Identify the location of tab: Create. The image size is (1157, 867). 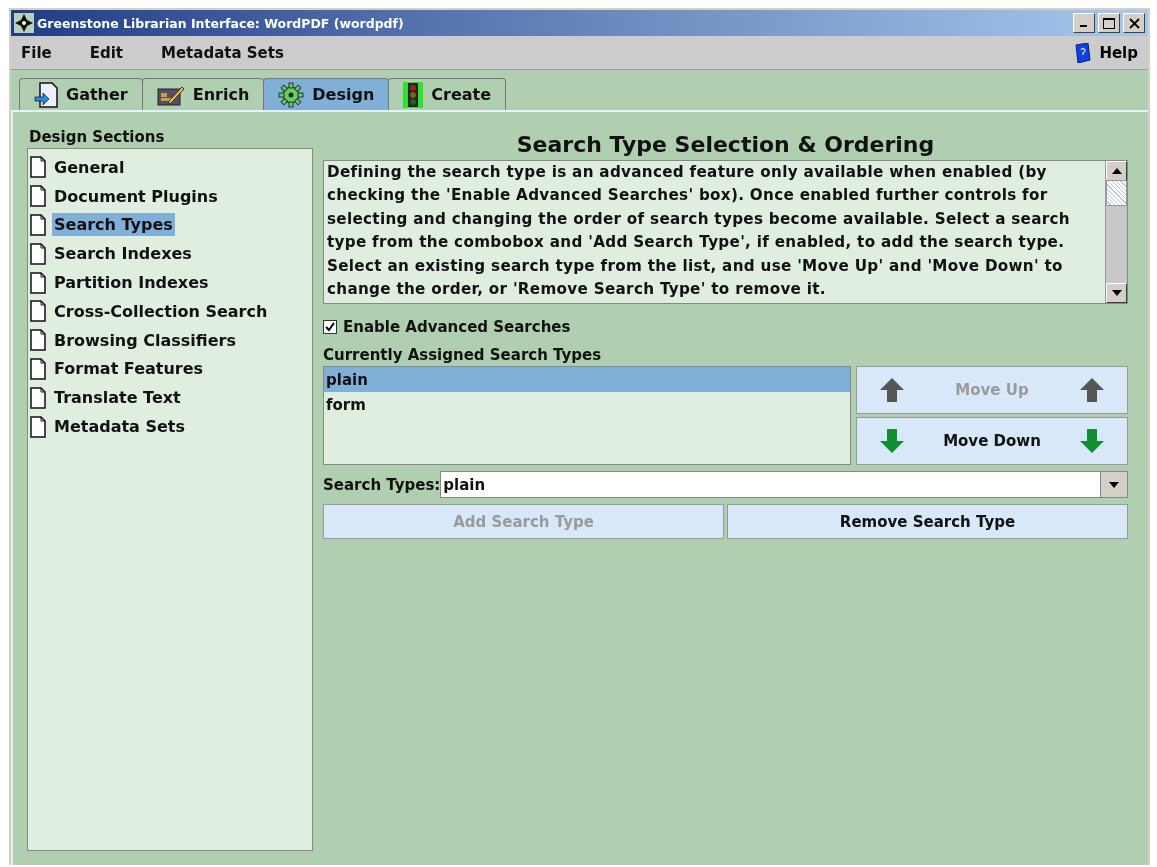
(447, 94).